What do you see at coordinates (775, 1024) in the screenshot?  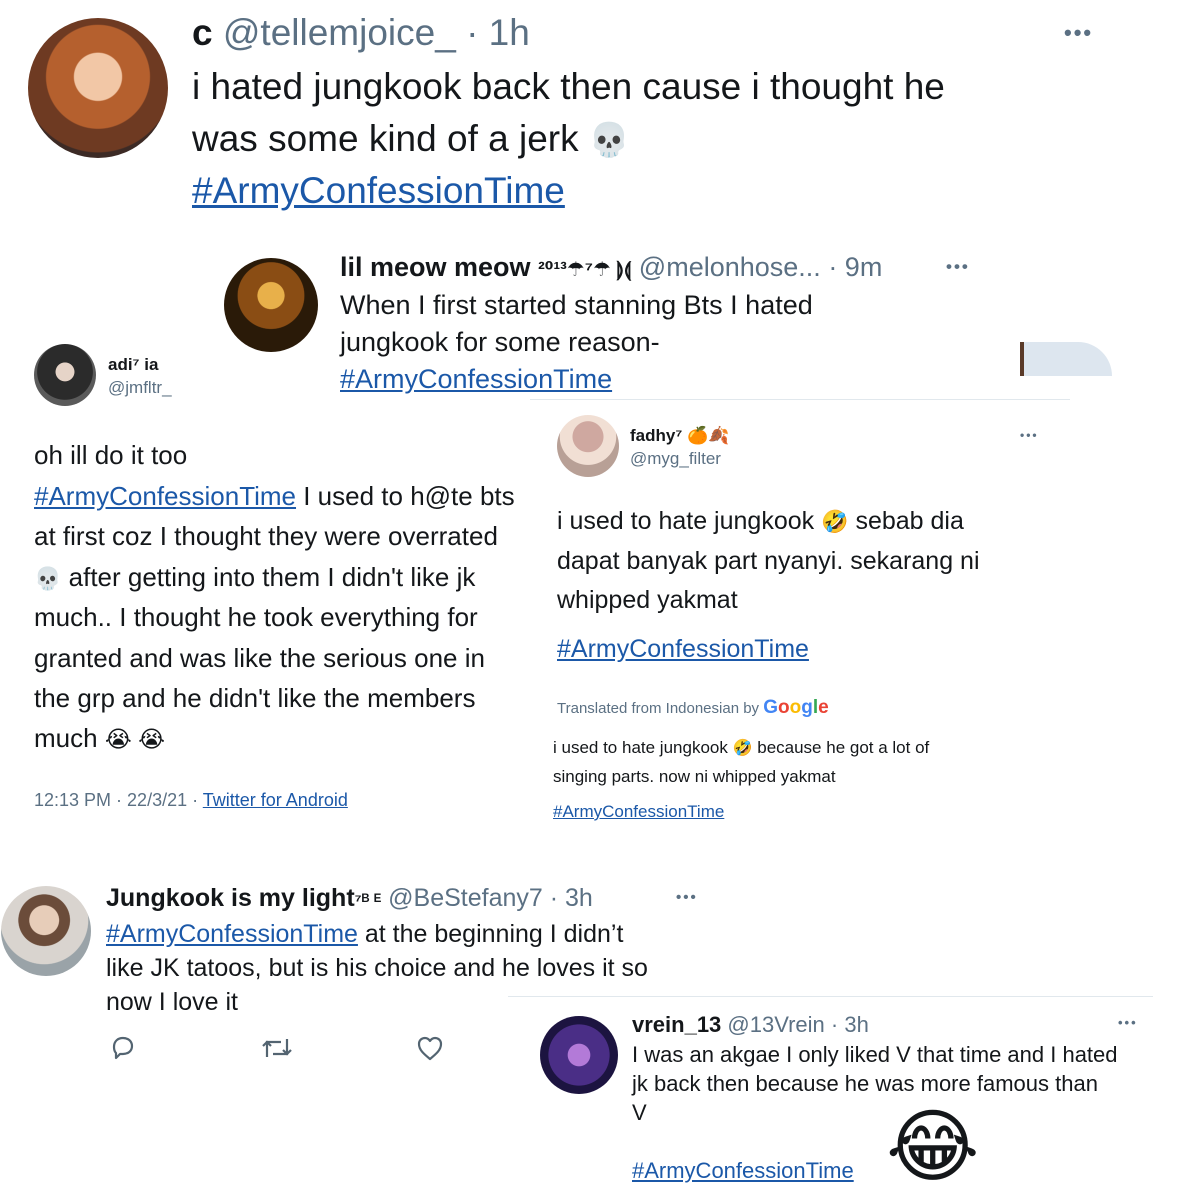 I see `author-handle: @13Vrein` at bounding box center [775, 1024].